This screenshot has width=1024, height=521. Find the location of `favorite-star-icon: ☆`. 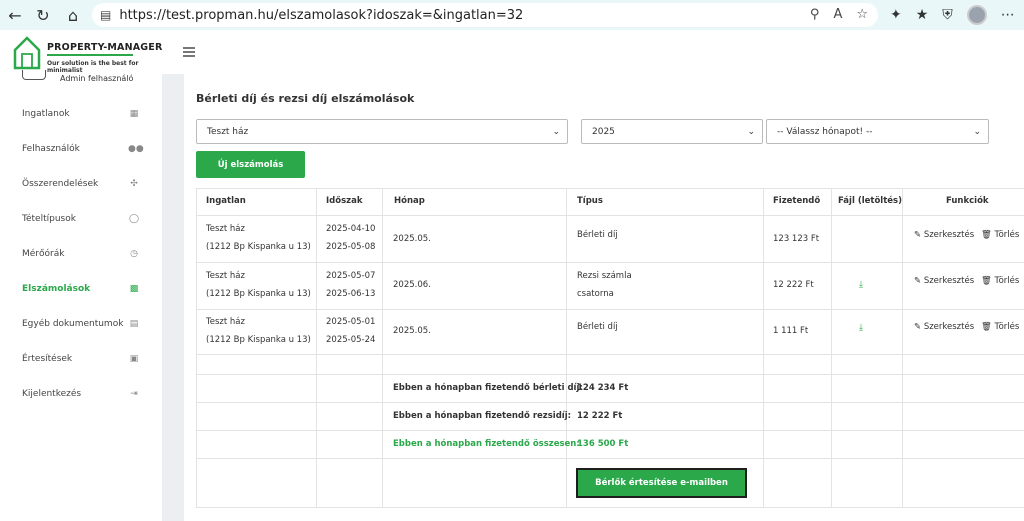

favorite-star-icon: ☆ is located at coordinates (862, 14).